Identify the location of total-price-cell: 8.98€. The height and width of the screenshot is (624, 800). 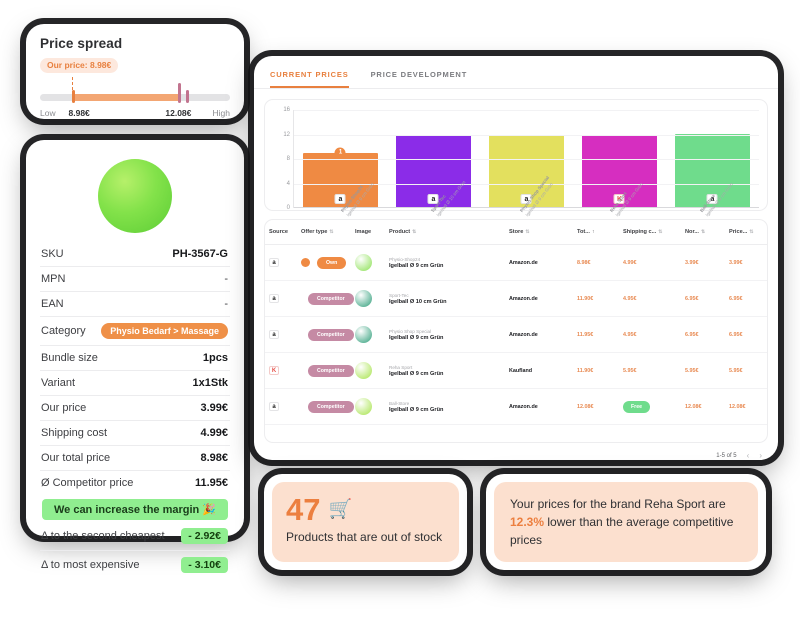
(596, 262).